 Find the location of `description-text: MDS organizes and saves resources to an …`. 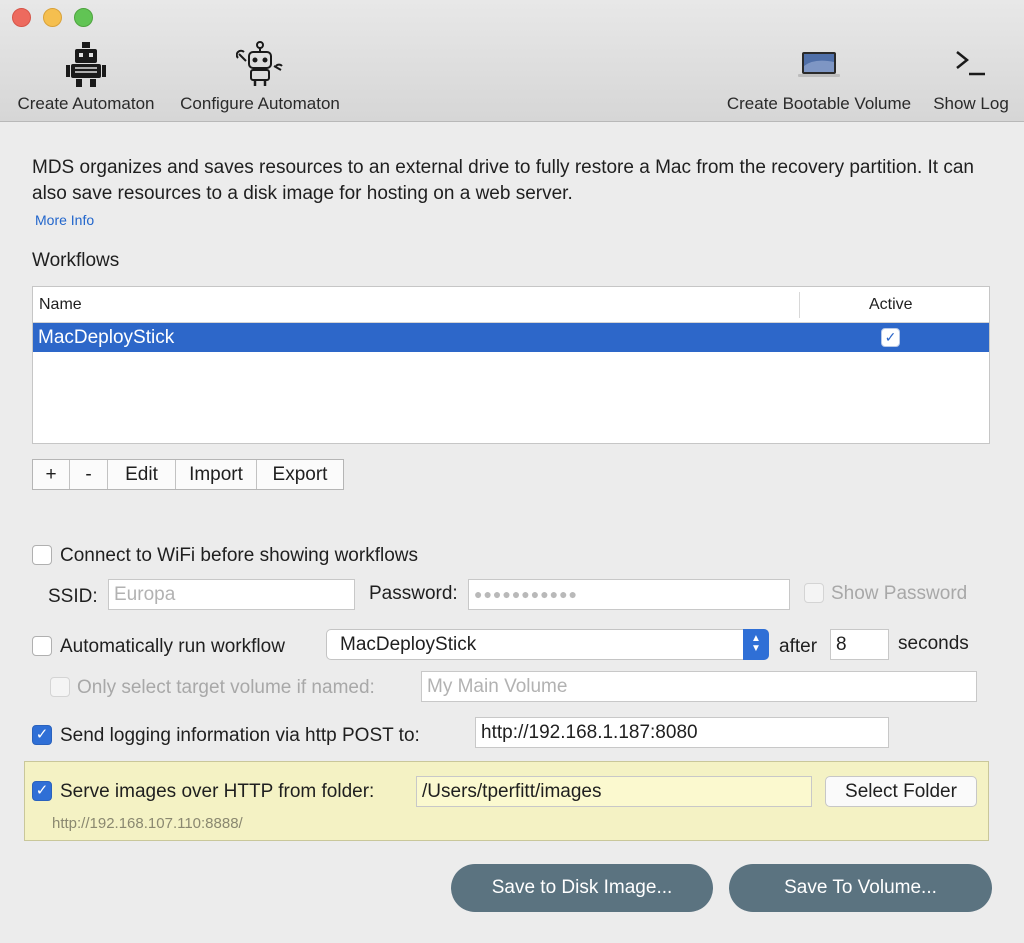

description-text: MDS organizes and saves resources to an … is located at coordinates (503, 180).